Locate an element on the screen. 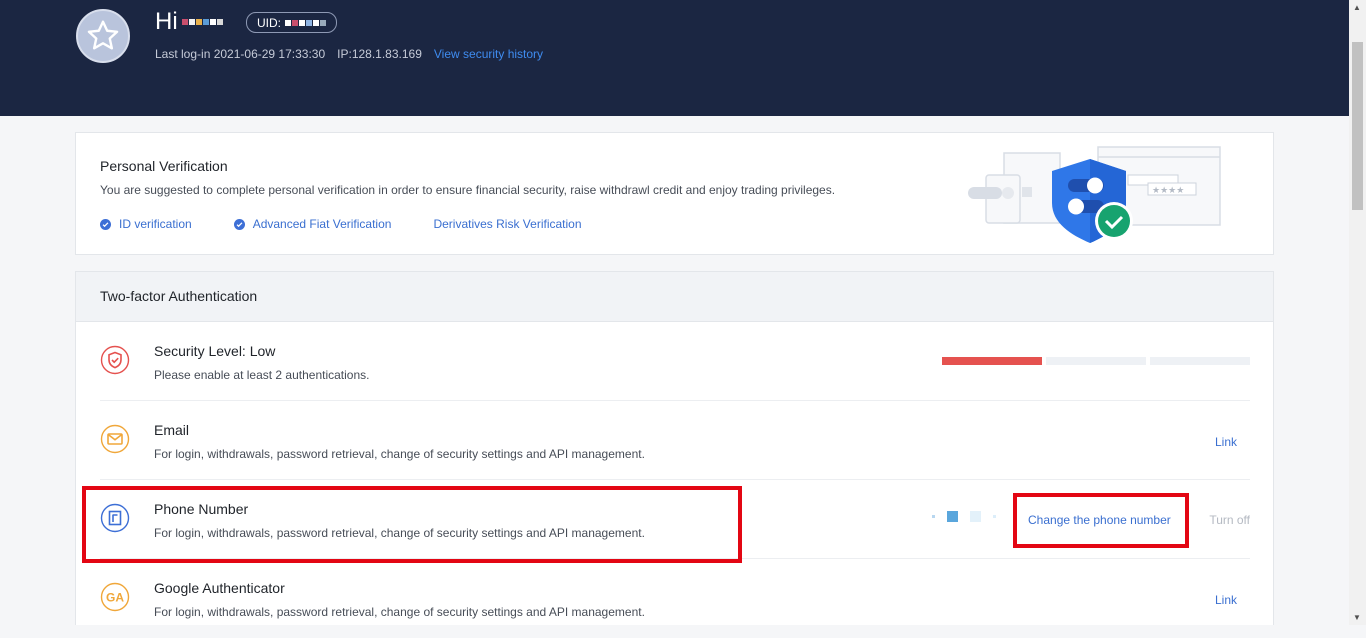  page-scrollbar: ▲ ▼ is located at coordinates (1357, 312).